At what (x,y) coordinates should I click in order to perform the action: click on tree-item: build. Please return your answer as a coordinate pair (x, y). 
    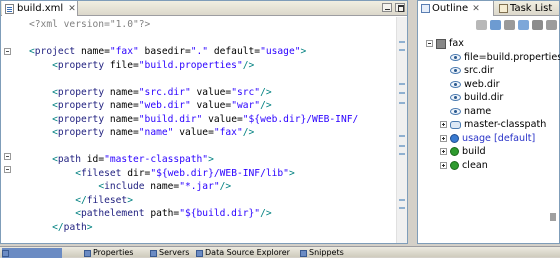
    Looking at the image, I should click on (463, 151).